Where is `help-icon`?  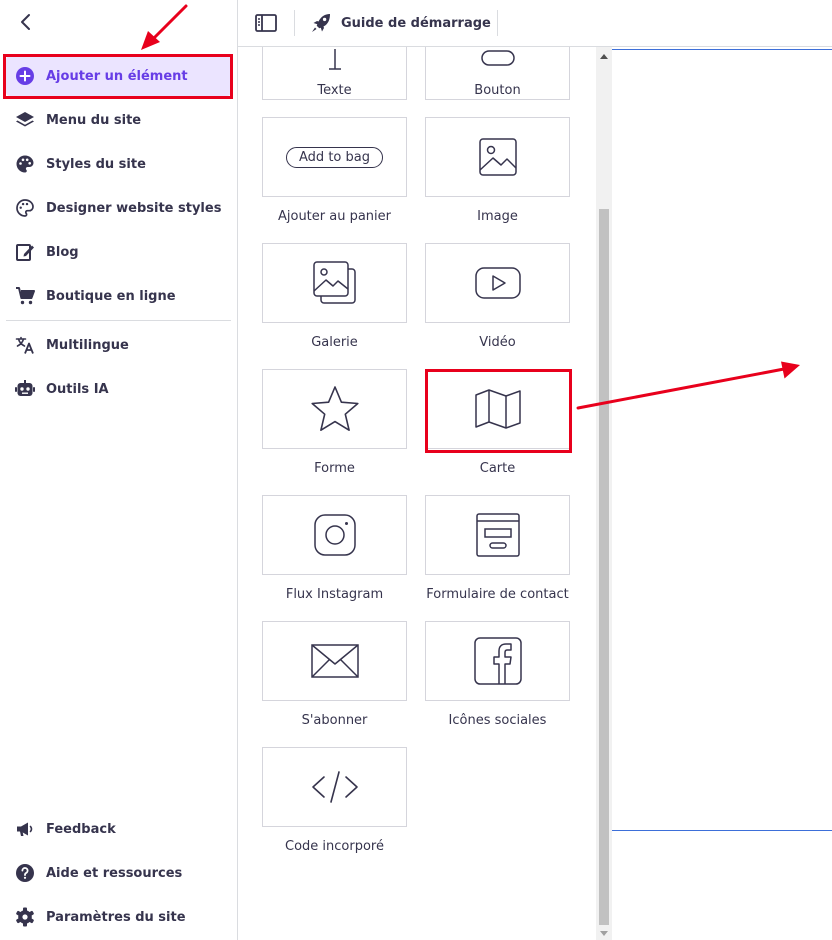
help-icon is located at coordinates (25, 873).